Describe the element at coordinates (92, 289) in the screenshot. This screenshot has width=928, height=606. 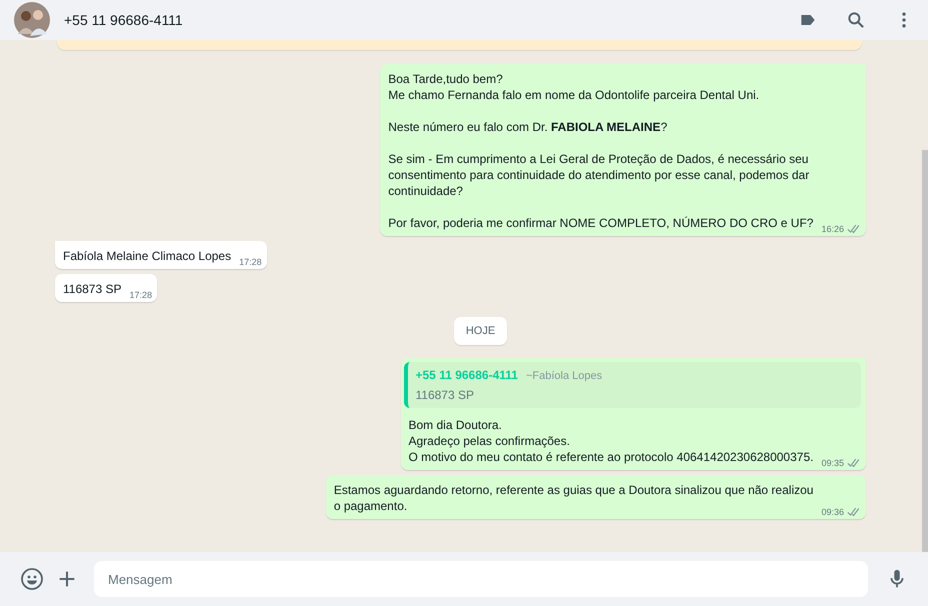
I see `message-text: 116873 SP` at that location.